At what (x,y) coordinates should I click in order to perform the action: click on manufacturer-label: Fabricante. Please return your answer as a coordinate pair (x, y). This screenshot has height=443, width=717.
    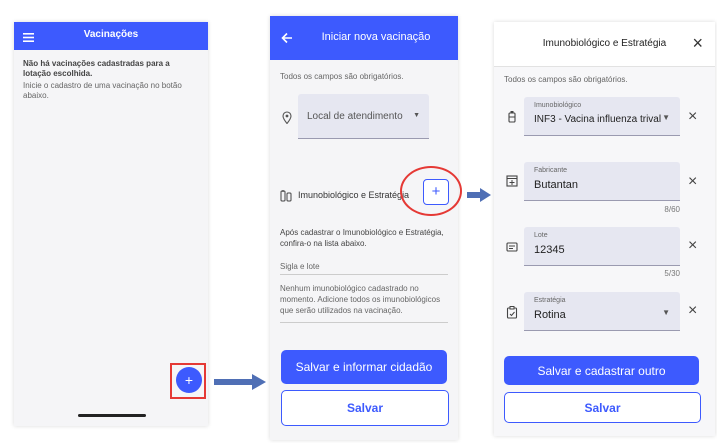
    Looking at the image, I should click on (551, 170).